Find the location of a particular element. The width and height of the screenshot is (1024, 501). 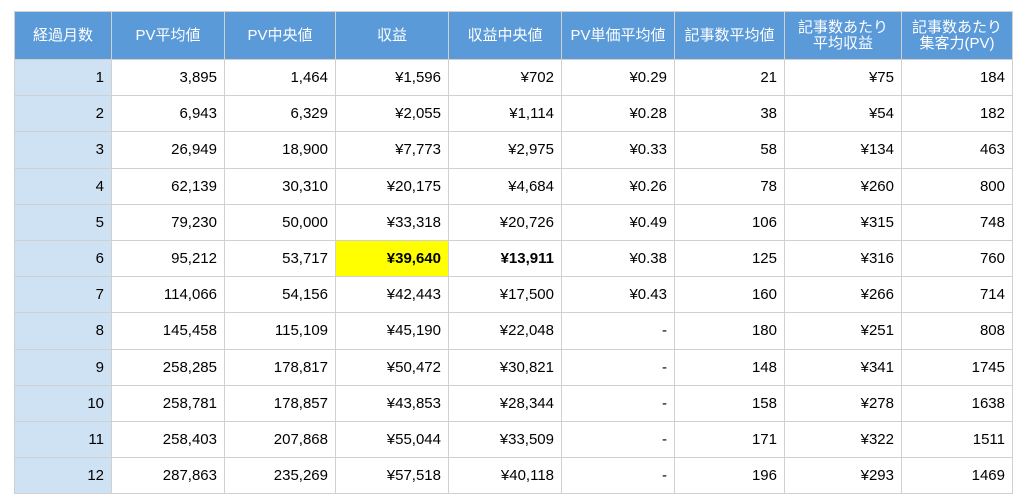

cell-pv-per-article: 1469 is located at coordinates (957, 476).